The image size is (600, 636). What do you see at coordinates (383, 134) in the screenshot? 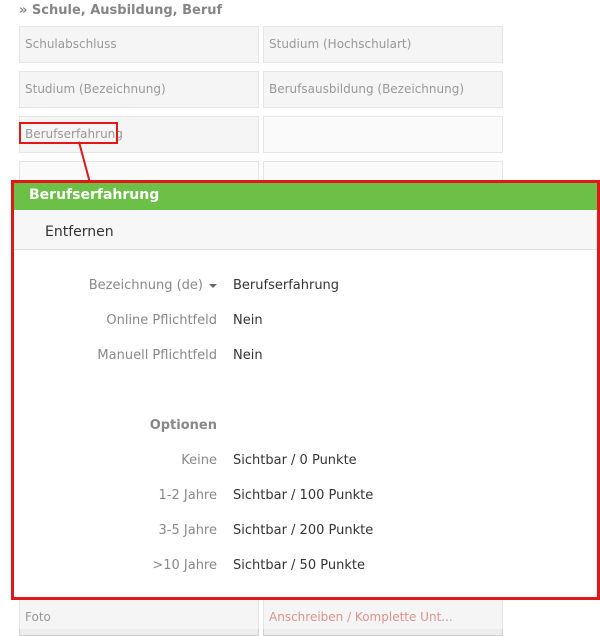
I see `field-empty-slot` at bounding box center [383, 134].